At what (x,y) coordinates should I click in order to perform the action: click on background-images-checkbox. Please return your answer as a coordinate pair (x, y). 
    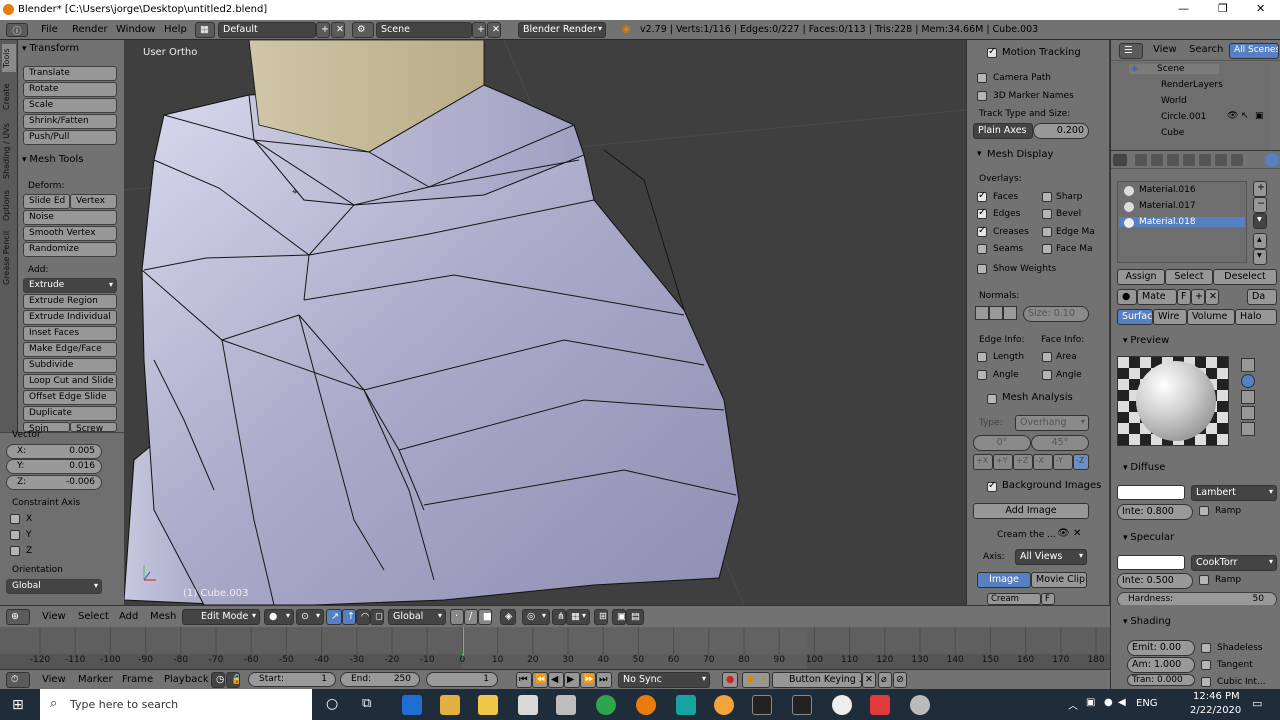
    Looking at the image, I should click on (992, 486).